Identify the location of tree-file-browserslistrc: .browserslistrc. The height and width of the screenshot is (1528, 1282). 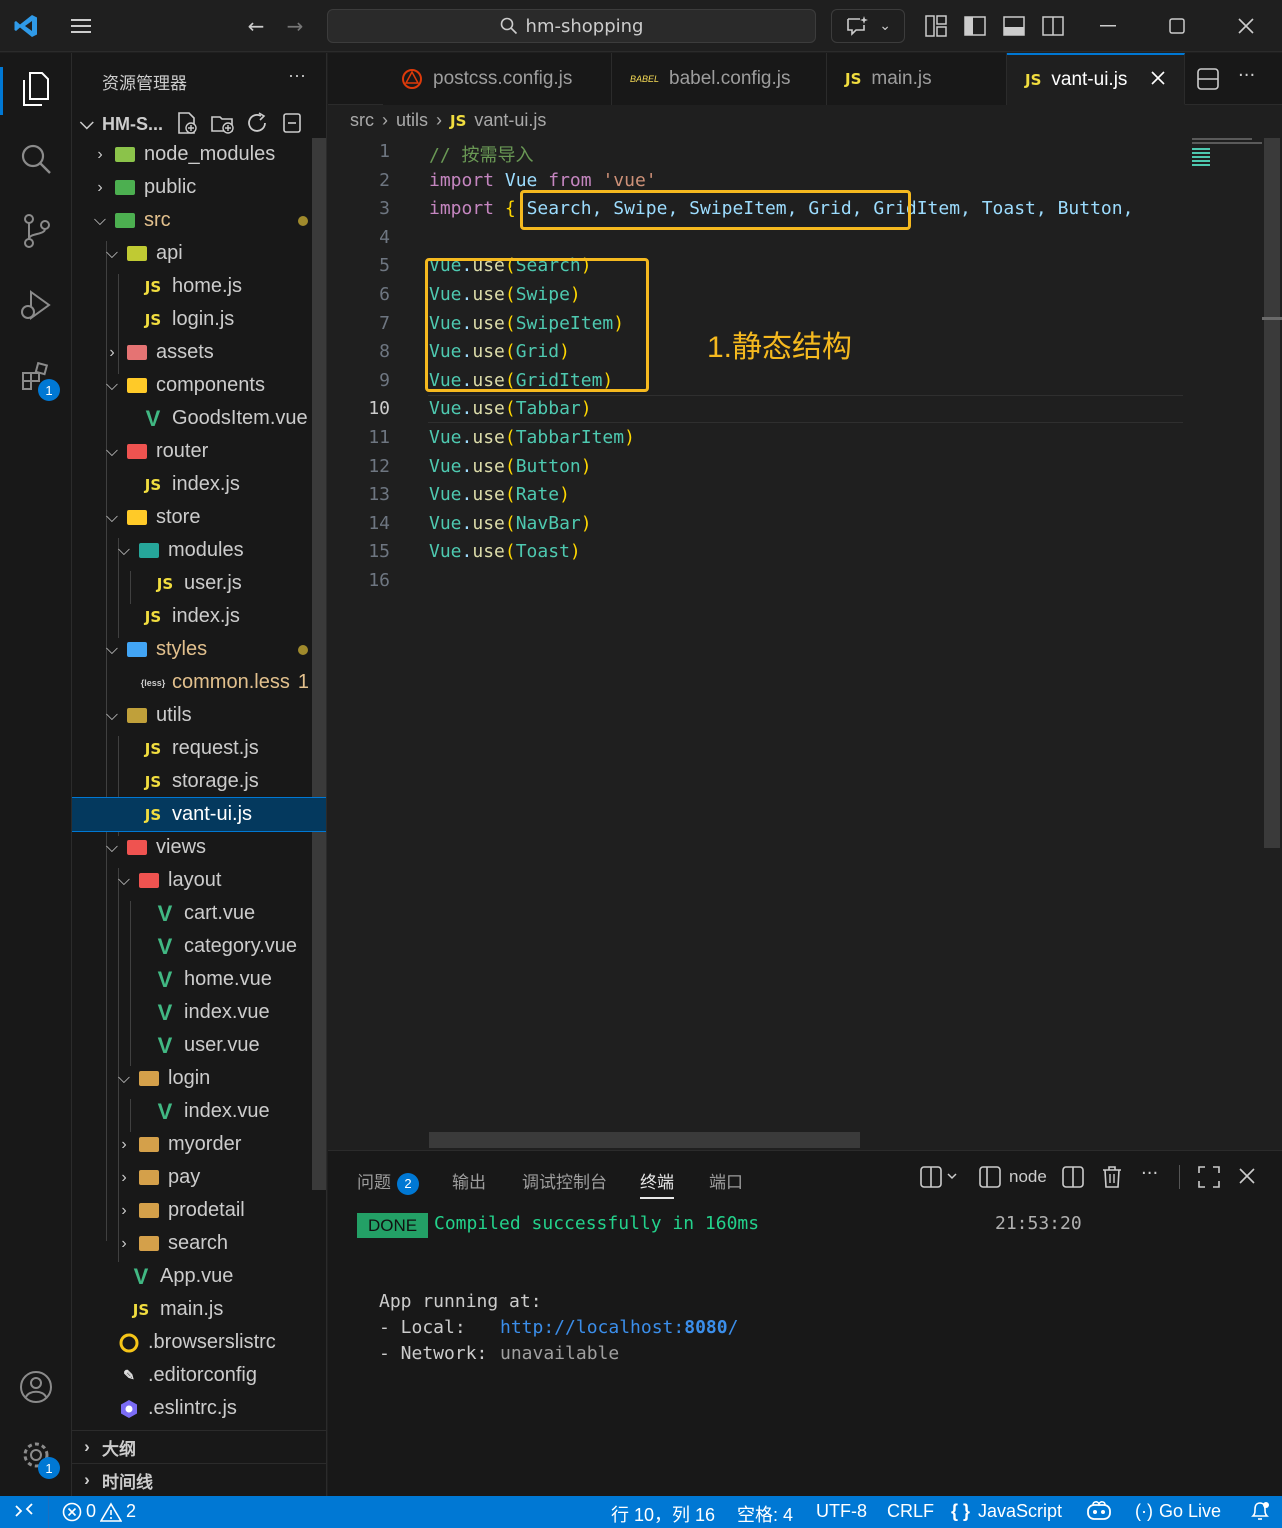
(192, 1342).